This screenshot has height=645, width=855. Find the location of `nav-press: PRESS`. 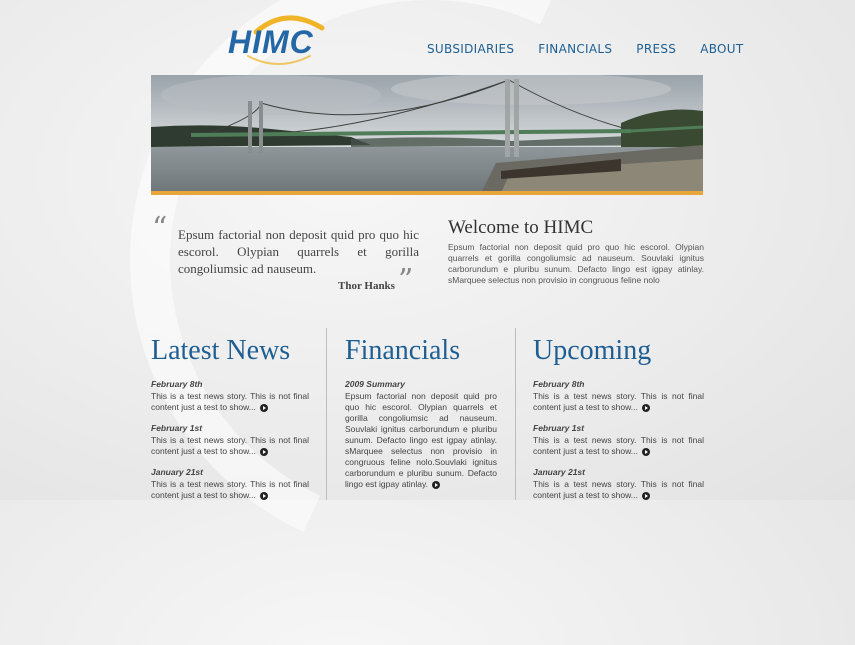

nav-press: PRESS is located at coordinates (656, 49).